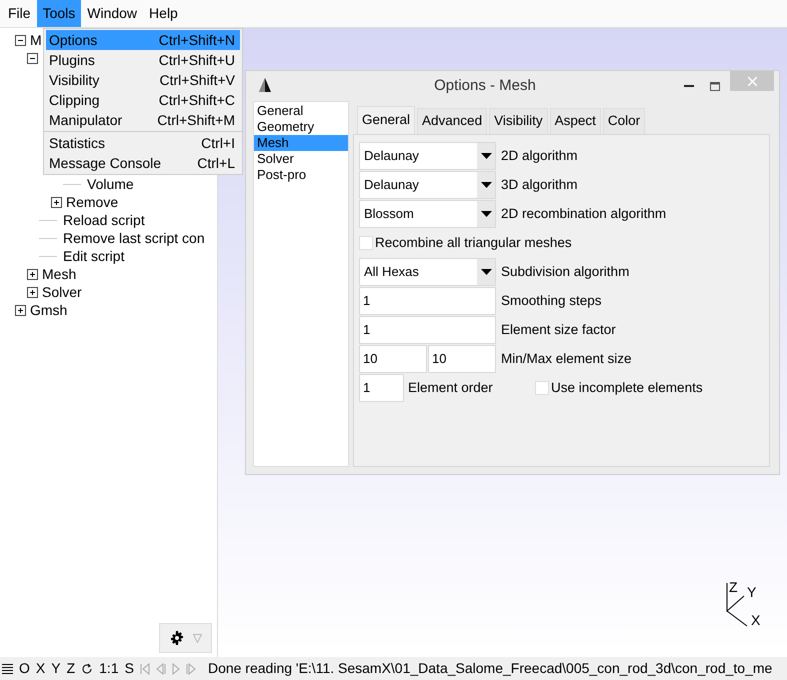  Describe the element at coordinates (301, 127) in the screenshot. I see `category-item: Geometry` at that location.